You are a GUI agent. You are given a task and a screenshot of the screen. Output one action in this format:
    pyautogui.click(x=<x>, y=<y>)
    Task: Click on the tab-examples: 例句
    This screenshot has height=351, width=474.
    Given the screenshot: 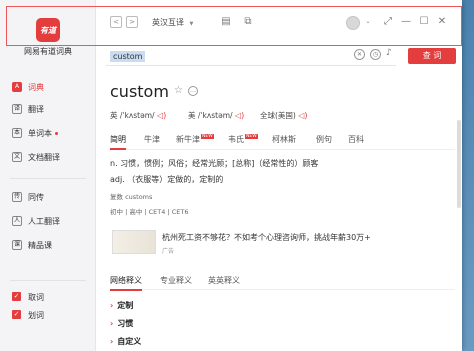 What is the action you would take?
    pyautogui.click(x=324, y=139)
    